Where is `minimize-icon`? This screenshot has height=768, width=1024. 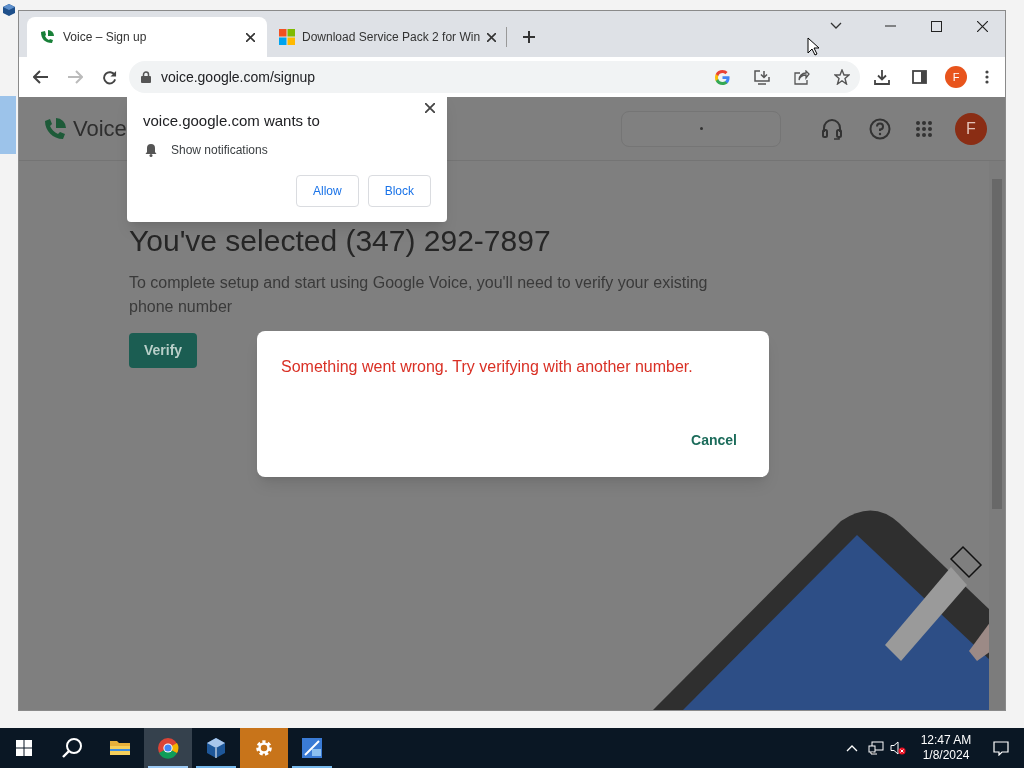
minimize-icon is located at coordinates (890, 26).